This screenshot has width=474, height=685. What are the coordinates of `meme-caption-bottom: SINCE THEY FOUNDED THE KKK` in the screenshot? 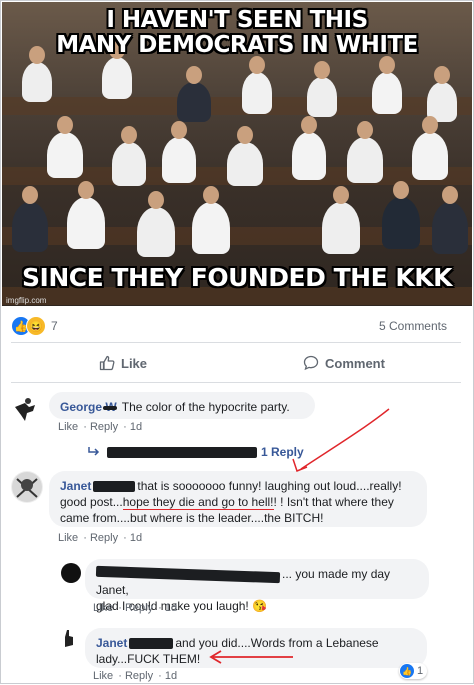 It's located at (237, 277).